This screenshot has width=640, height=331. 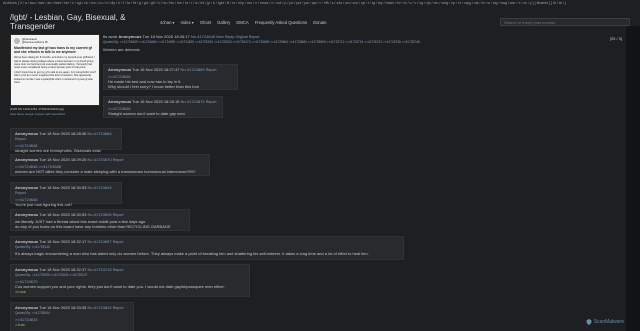 I want to click on op-file-links: View Same Google ImgOps iqdb SauceNAO, so click(x=55, y=114).